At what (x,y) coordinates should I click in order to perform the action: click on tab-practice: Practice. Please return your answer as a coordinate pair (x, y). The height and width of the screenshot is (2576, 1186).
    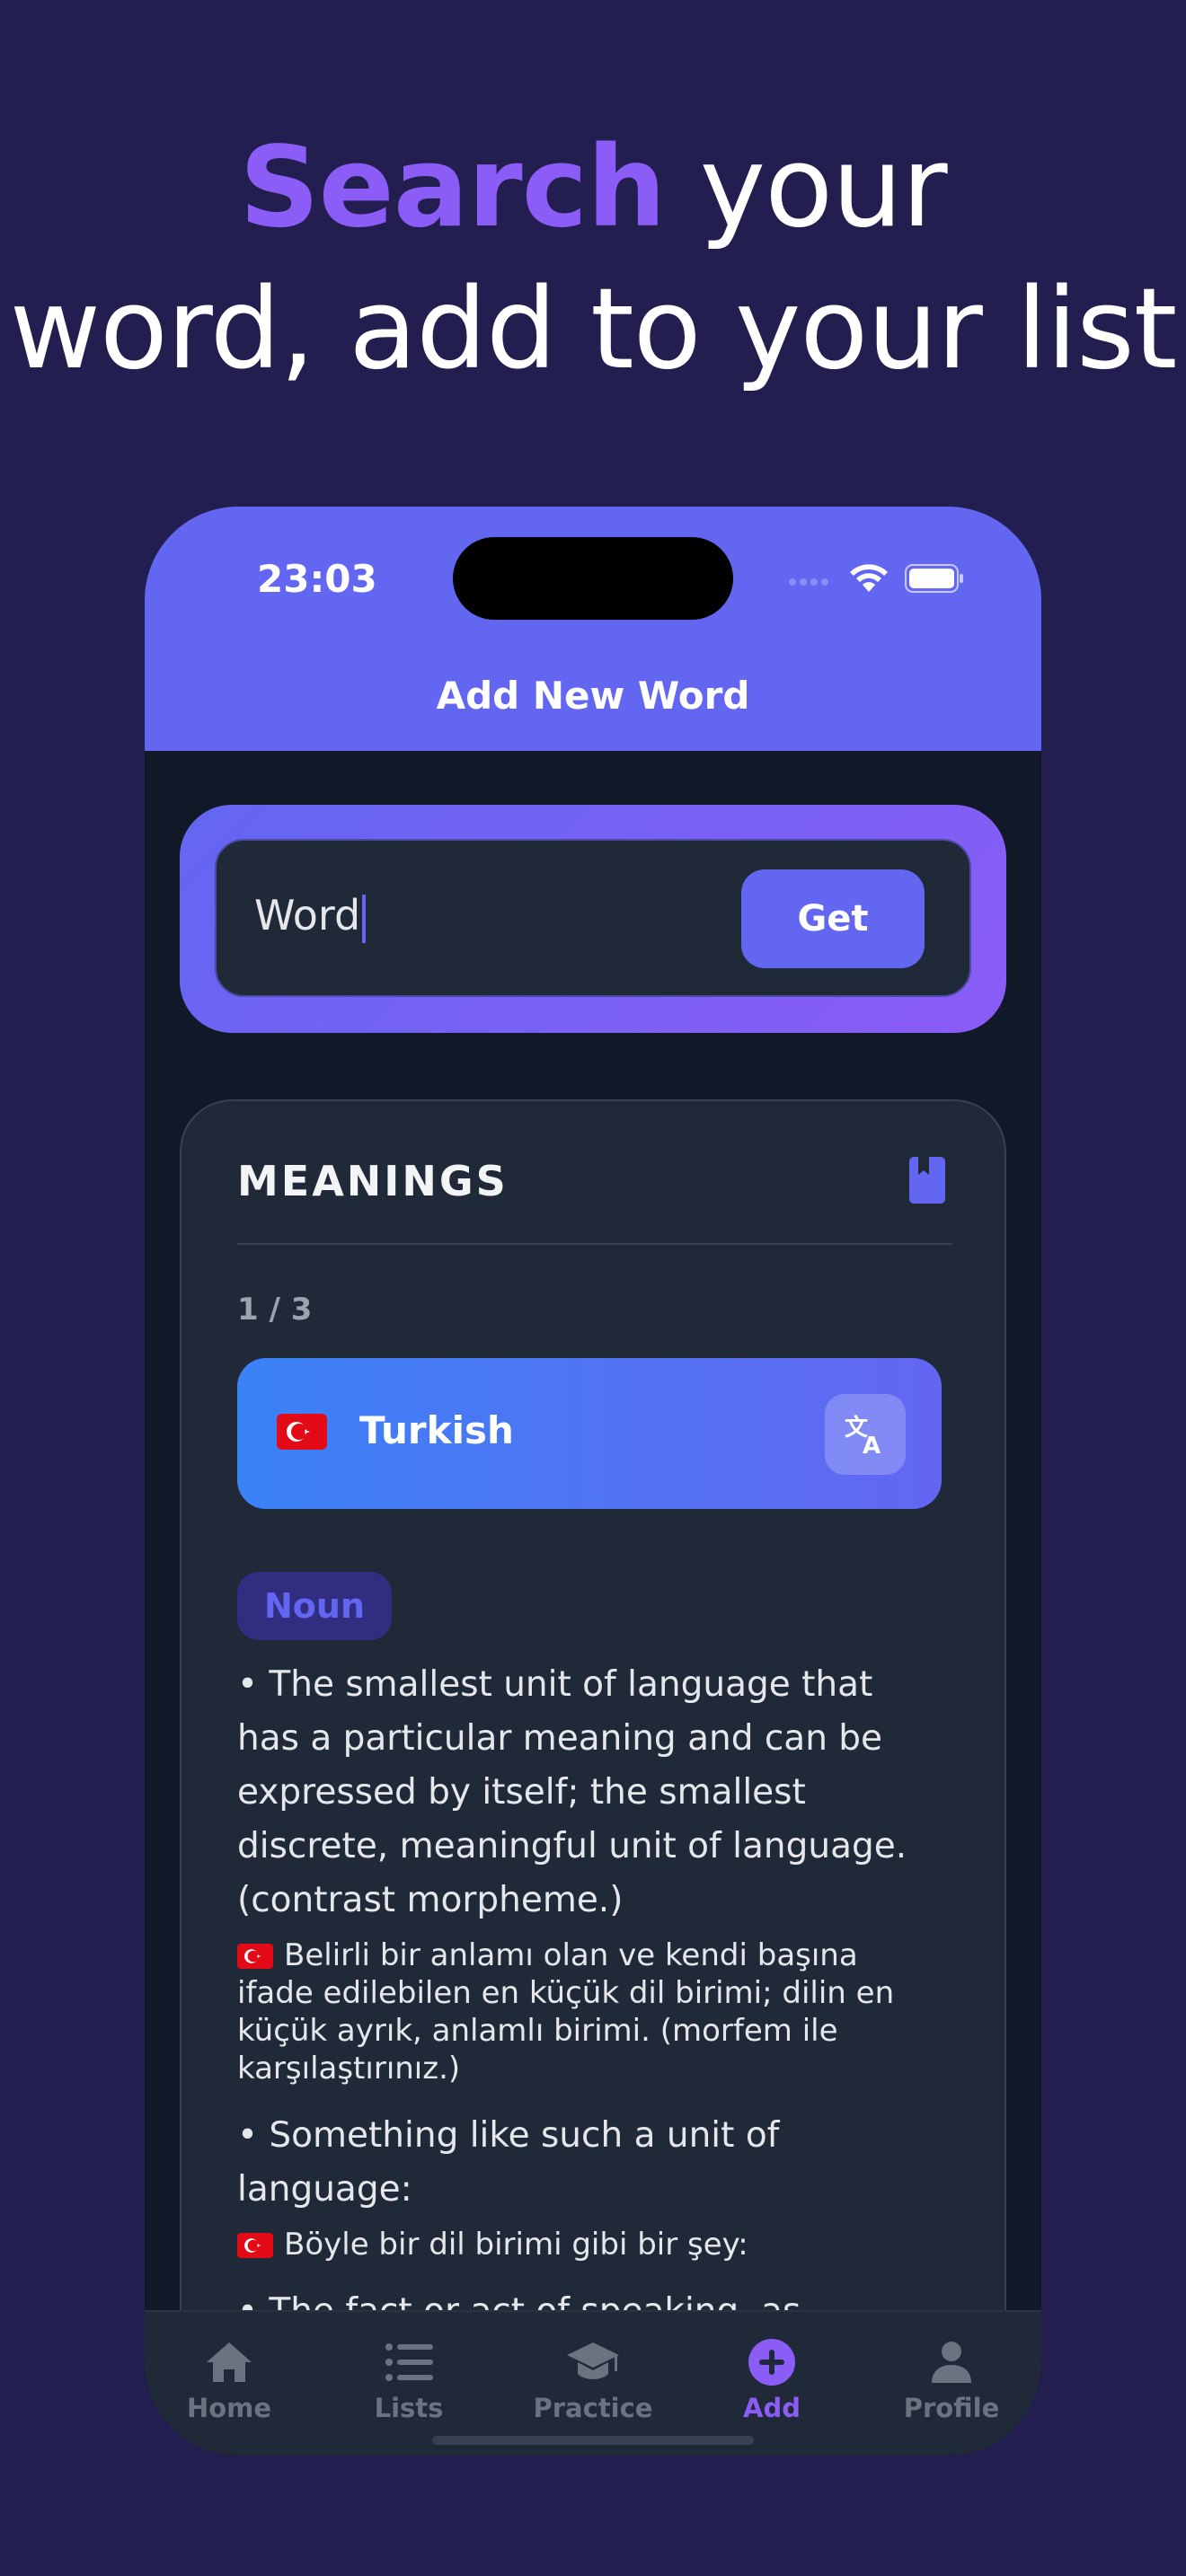
    Looking at the image, I should click on (593, 2379).